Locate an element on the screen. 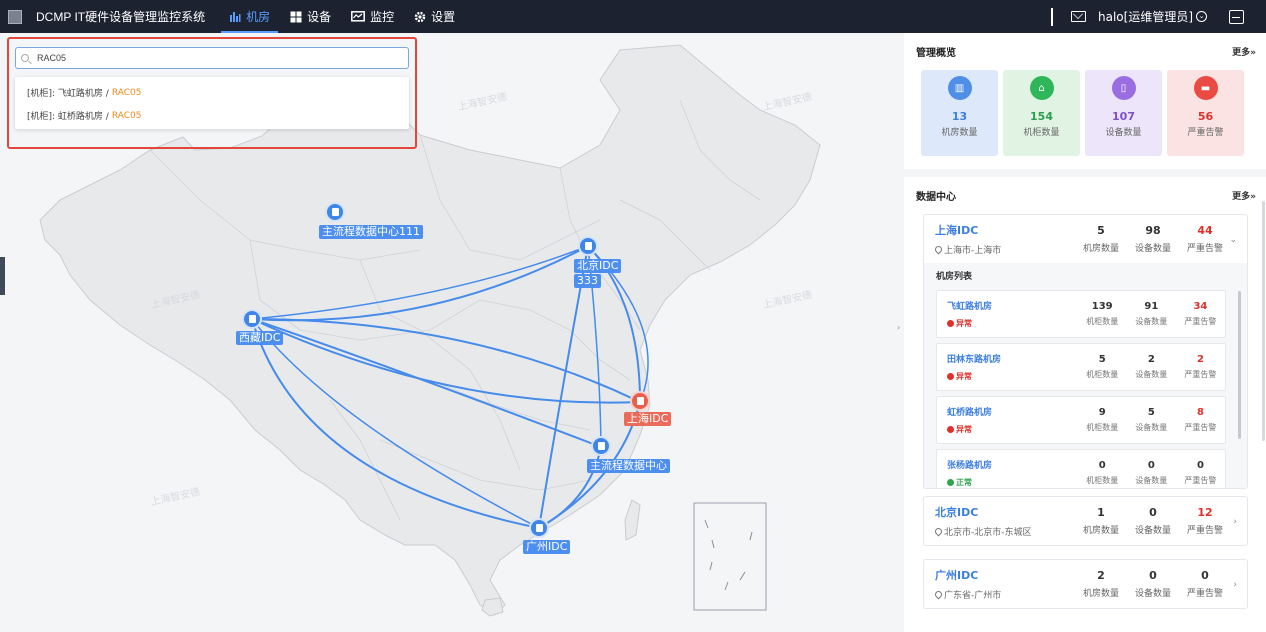 This screenshot has width=1266, height=632. search-results: [机柜]: 飞虹路机房 / RAC05 [机柜]: 虹桥路机房 / RAC05 is located at coordinates (212, 103).